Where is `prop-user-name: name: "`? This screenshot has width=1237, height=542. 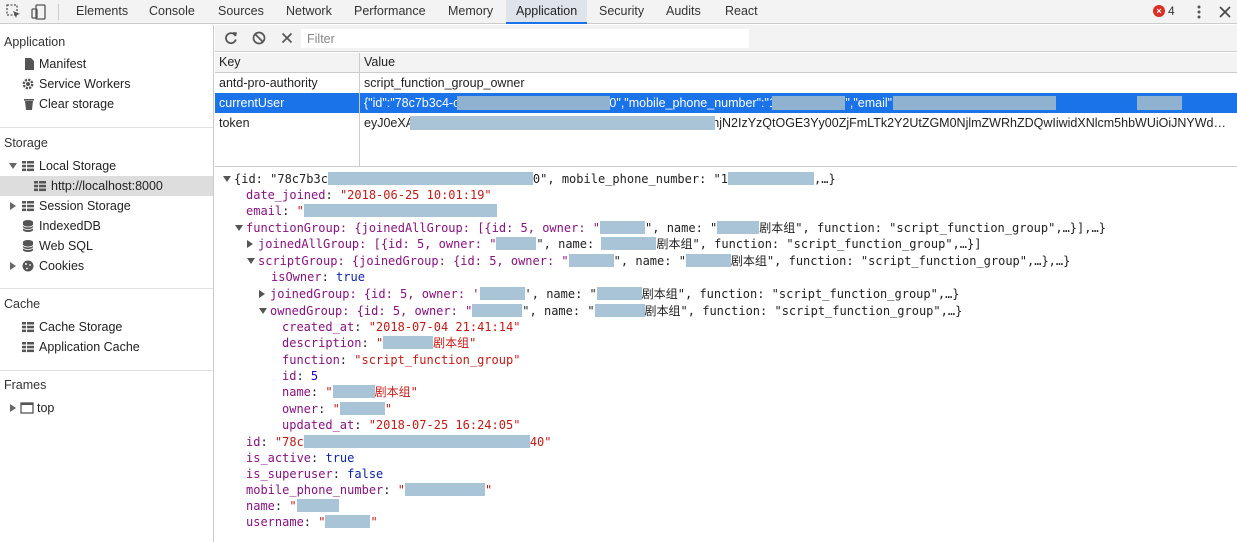 prop-user-name: name: " is located at coordinates (292, 506).